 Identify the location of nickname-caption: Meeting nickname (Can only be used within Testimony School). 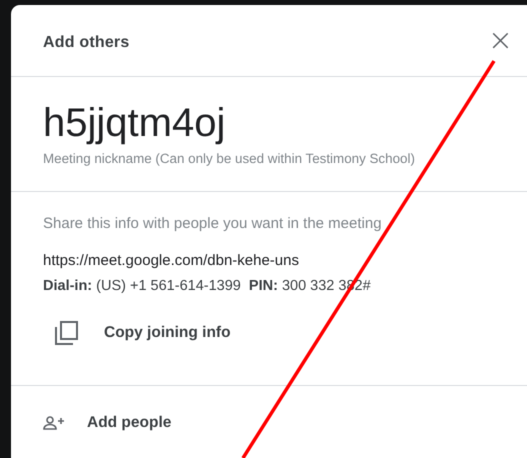
(229, 158).